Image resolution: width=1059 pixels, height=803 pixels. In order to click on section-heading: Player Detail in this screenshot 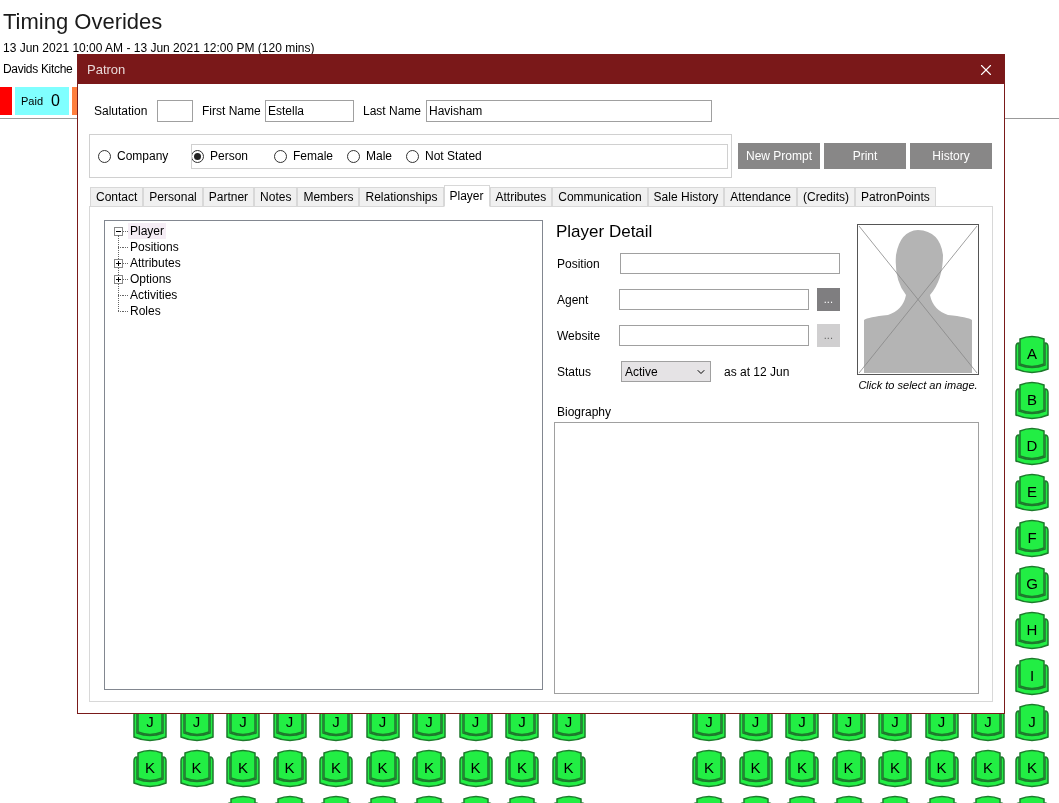, I will do `click(605, 232)`.